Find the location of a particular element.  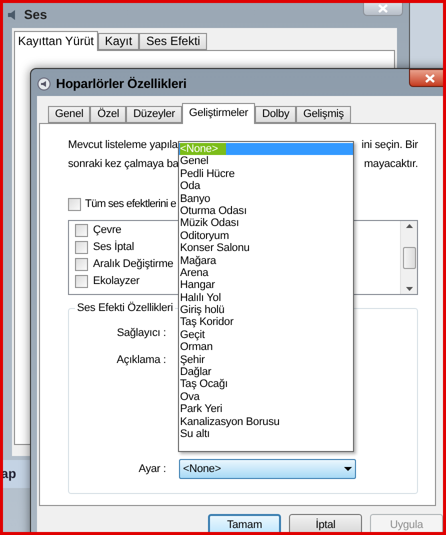

dropdown-option: Giriş holü is located at coordinates (266, 310).